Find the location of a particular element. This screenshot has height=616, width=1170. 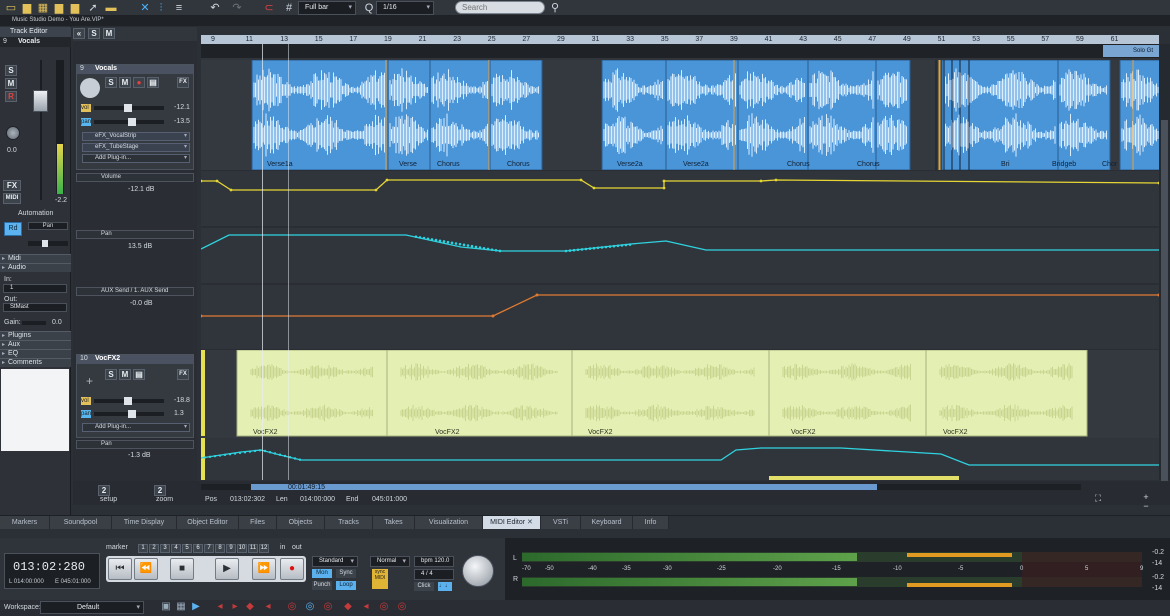

timeline-ruler is located at coordinates (680, 39).